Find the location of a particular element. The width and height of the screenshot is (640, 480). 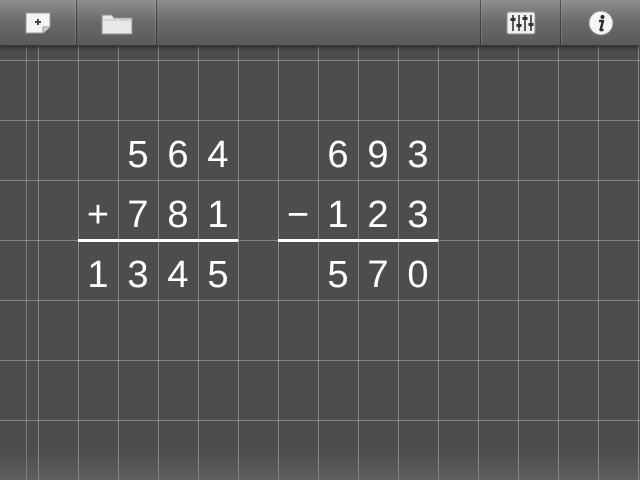

margin-line is located at coordinates (26, 263).